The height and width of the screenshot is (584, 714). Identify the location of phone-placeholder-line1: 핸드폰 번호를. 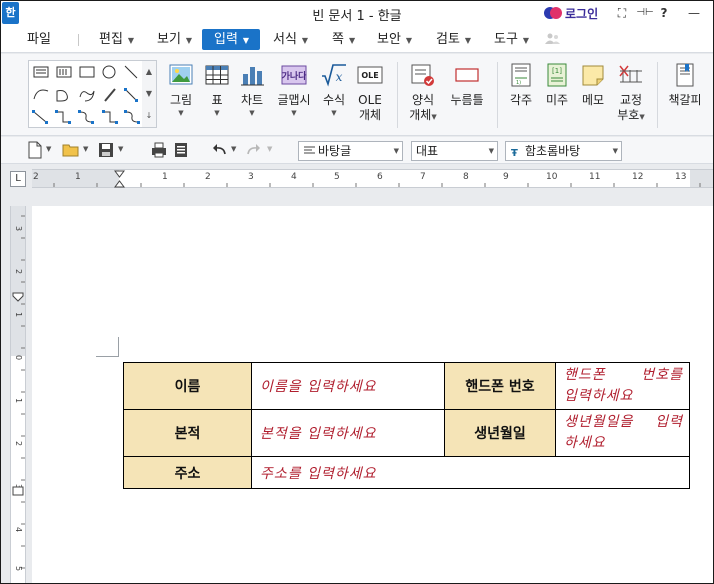
(623, 375).